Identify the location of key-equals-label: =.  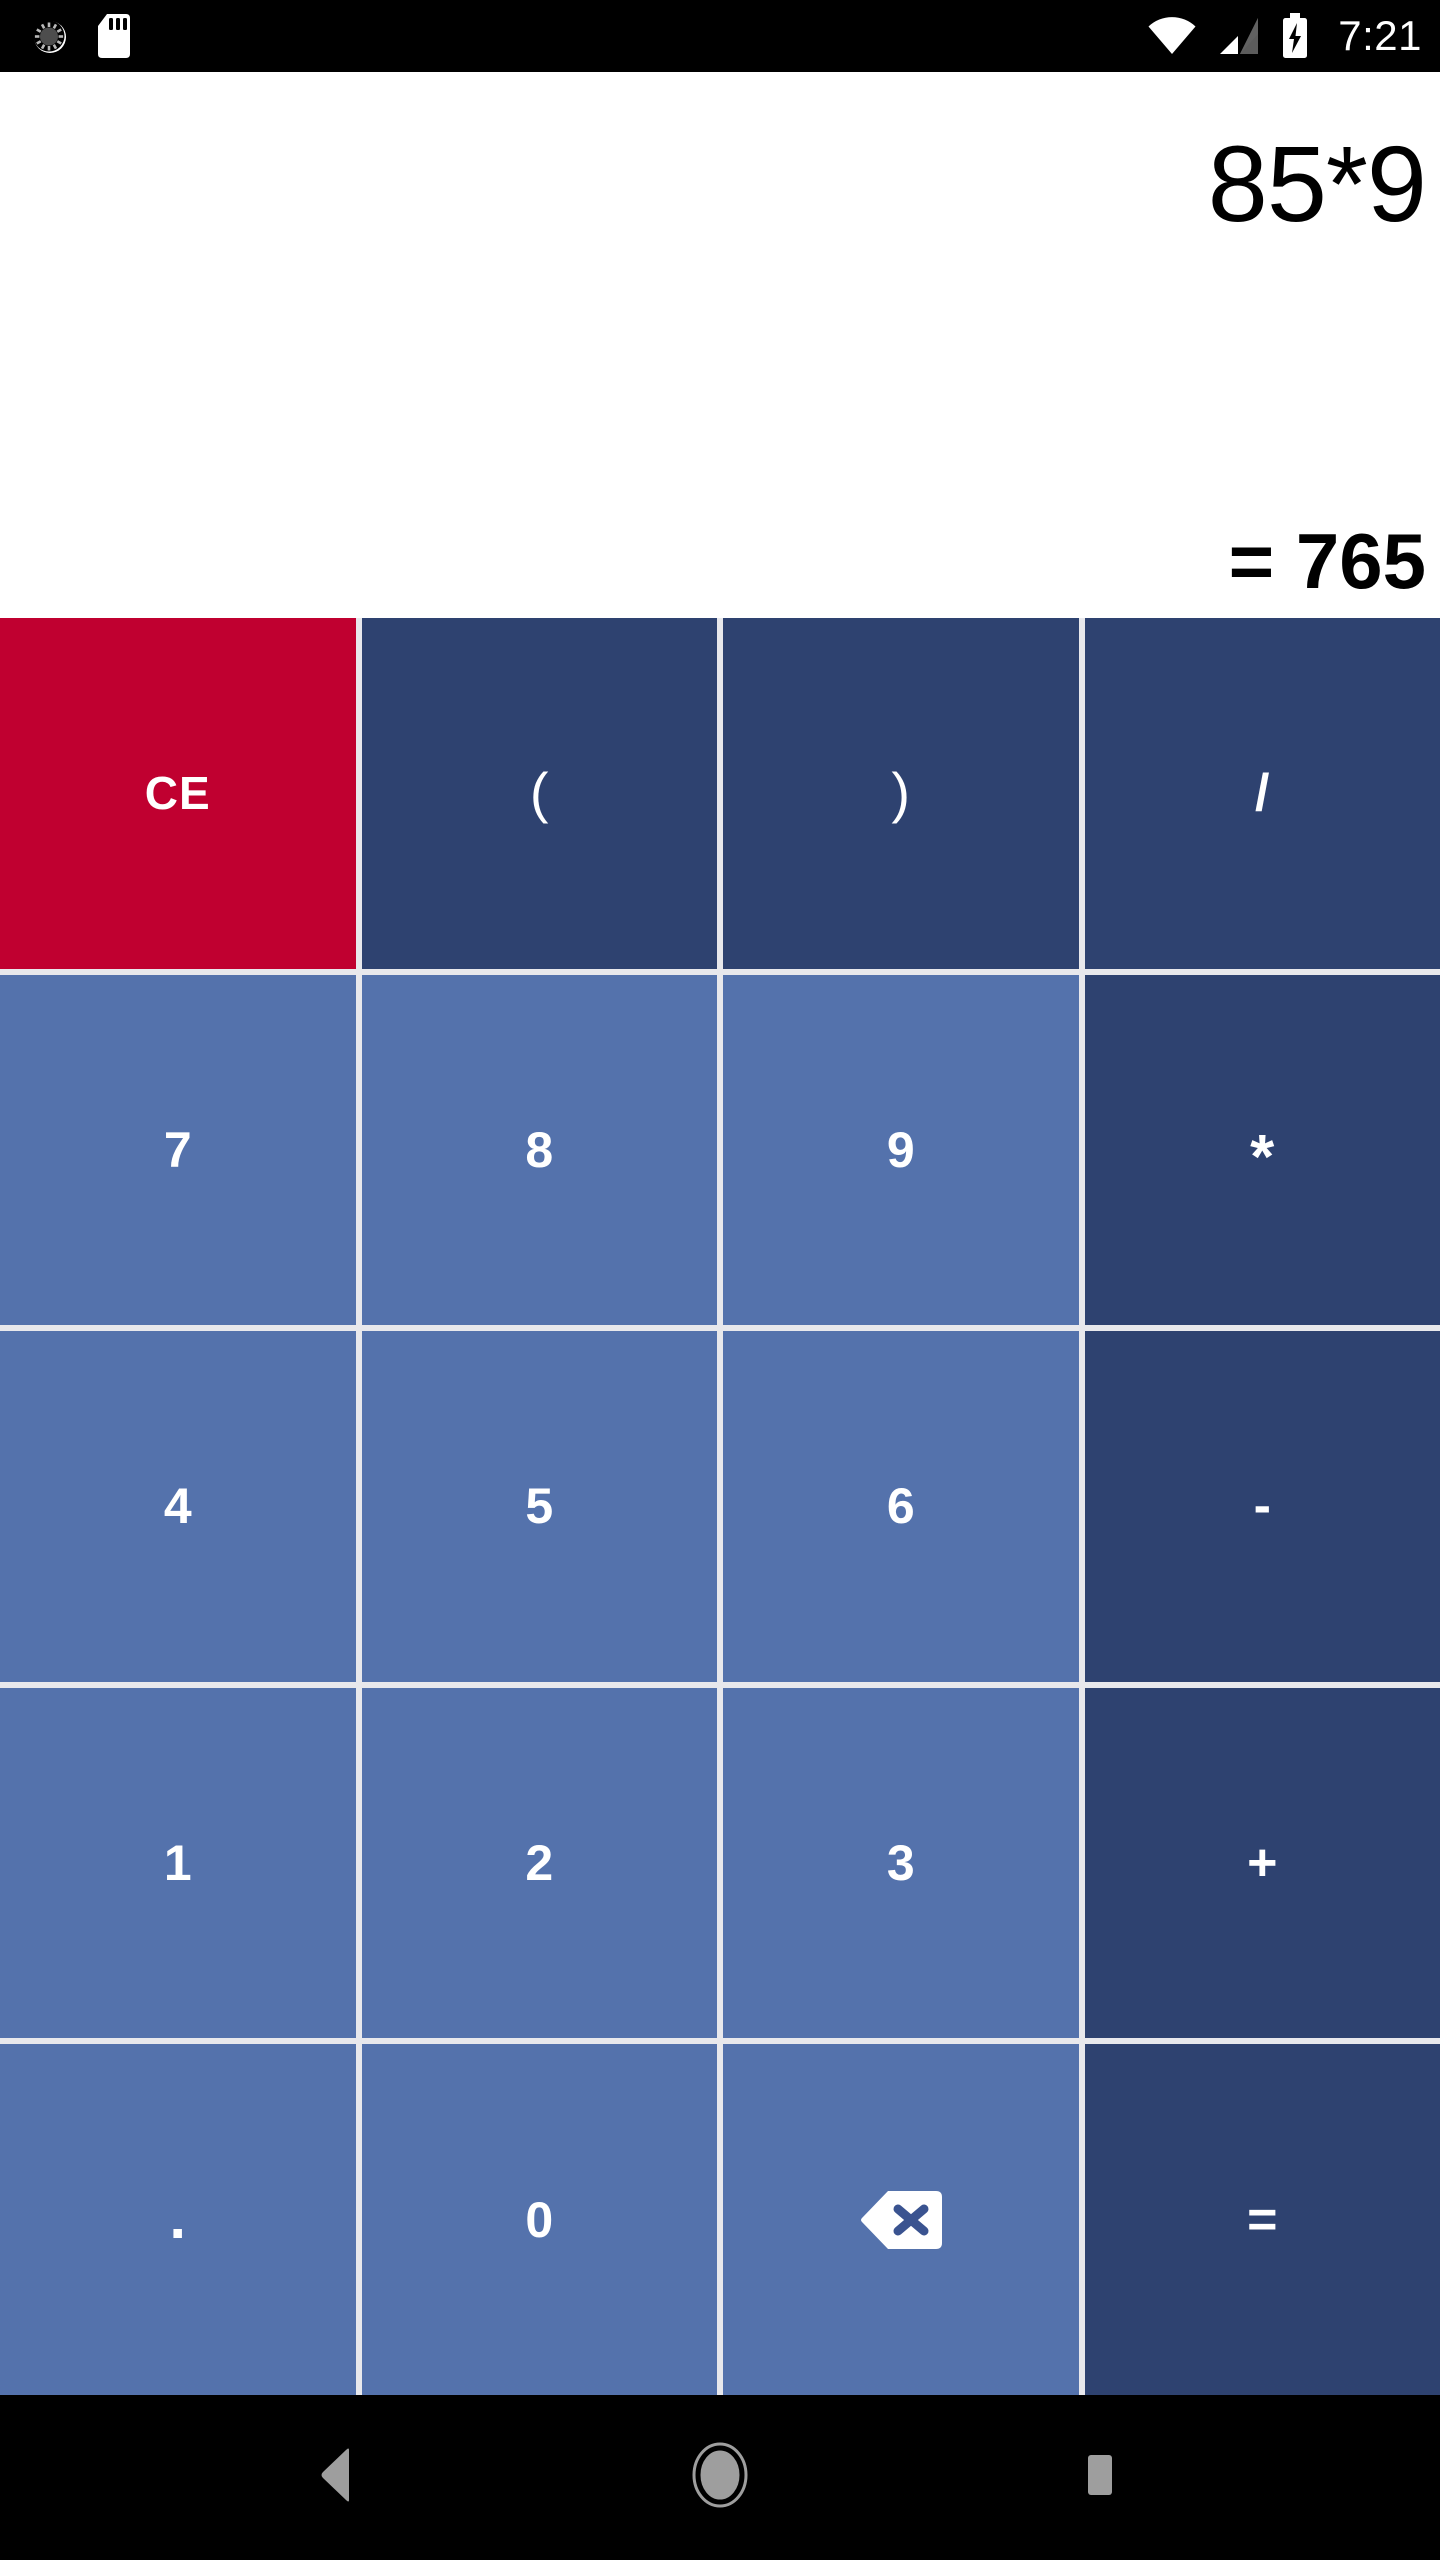
(1262, 2219).